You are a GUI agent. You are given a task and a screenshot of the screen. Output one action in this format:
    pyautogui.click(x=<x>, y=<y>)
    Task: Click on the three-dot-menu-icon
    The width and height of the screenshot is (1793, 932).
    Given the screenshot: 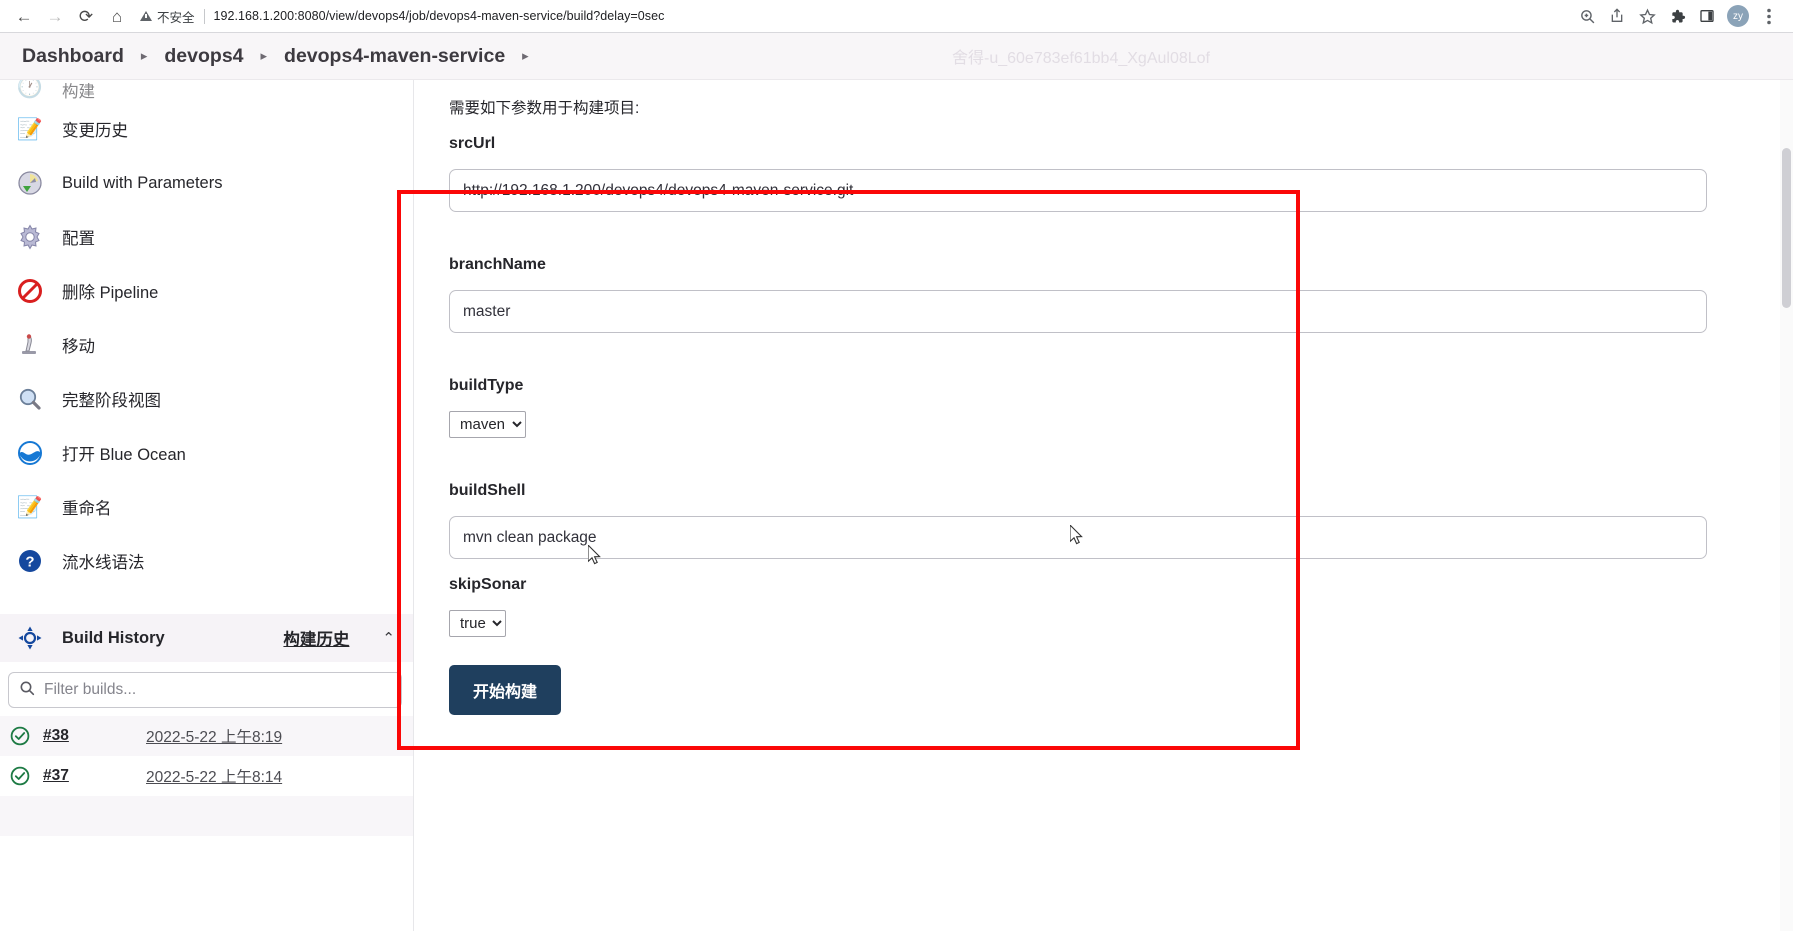 What is the action you would take?
    pyautogui.click(x=1769, y=16)
    